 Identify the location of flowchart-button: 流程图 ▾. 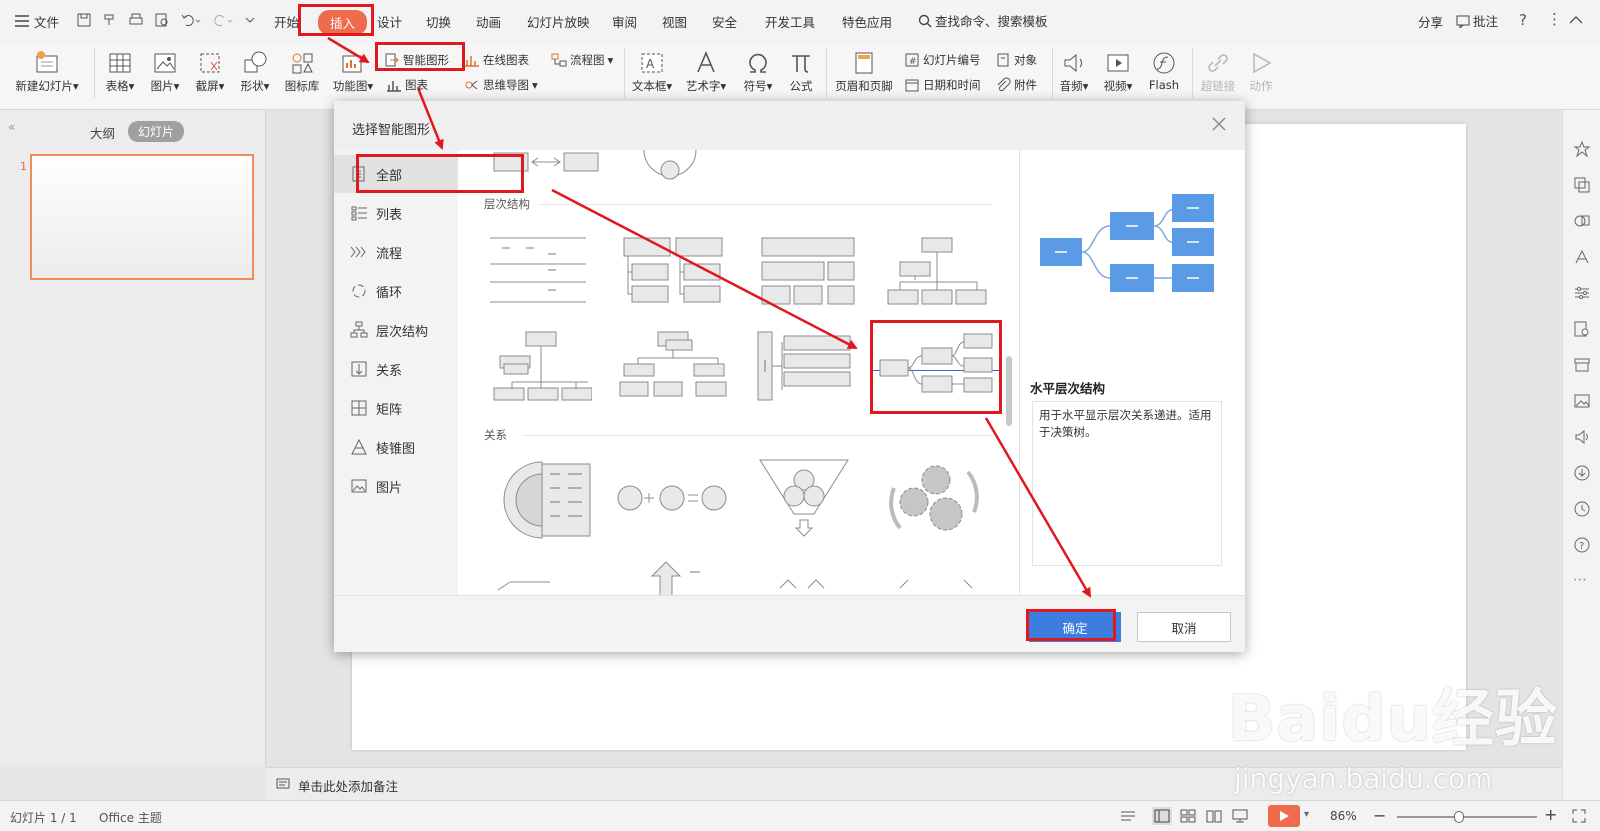
(582, 60).